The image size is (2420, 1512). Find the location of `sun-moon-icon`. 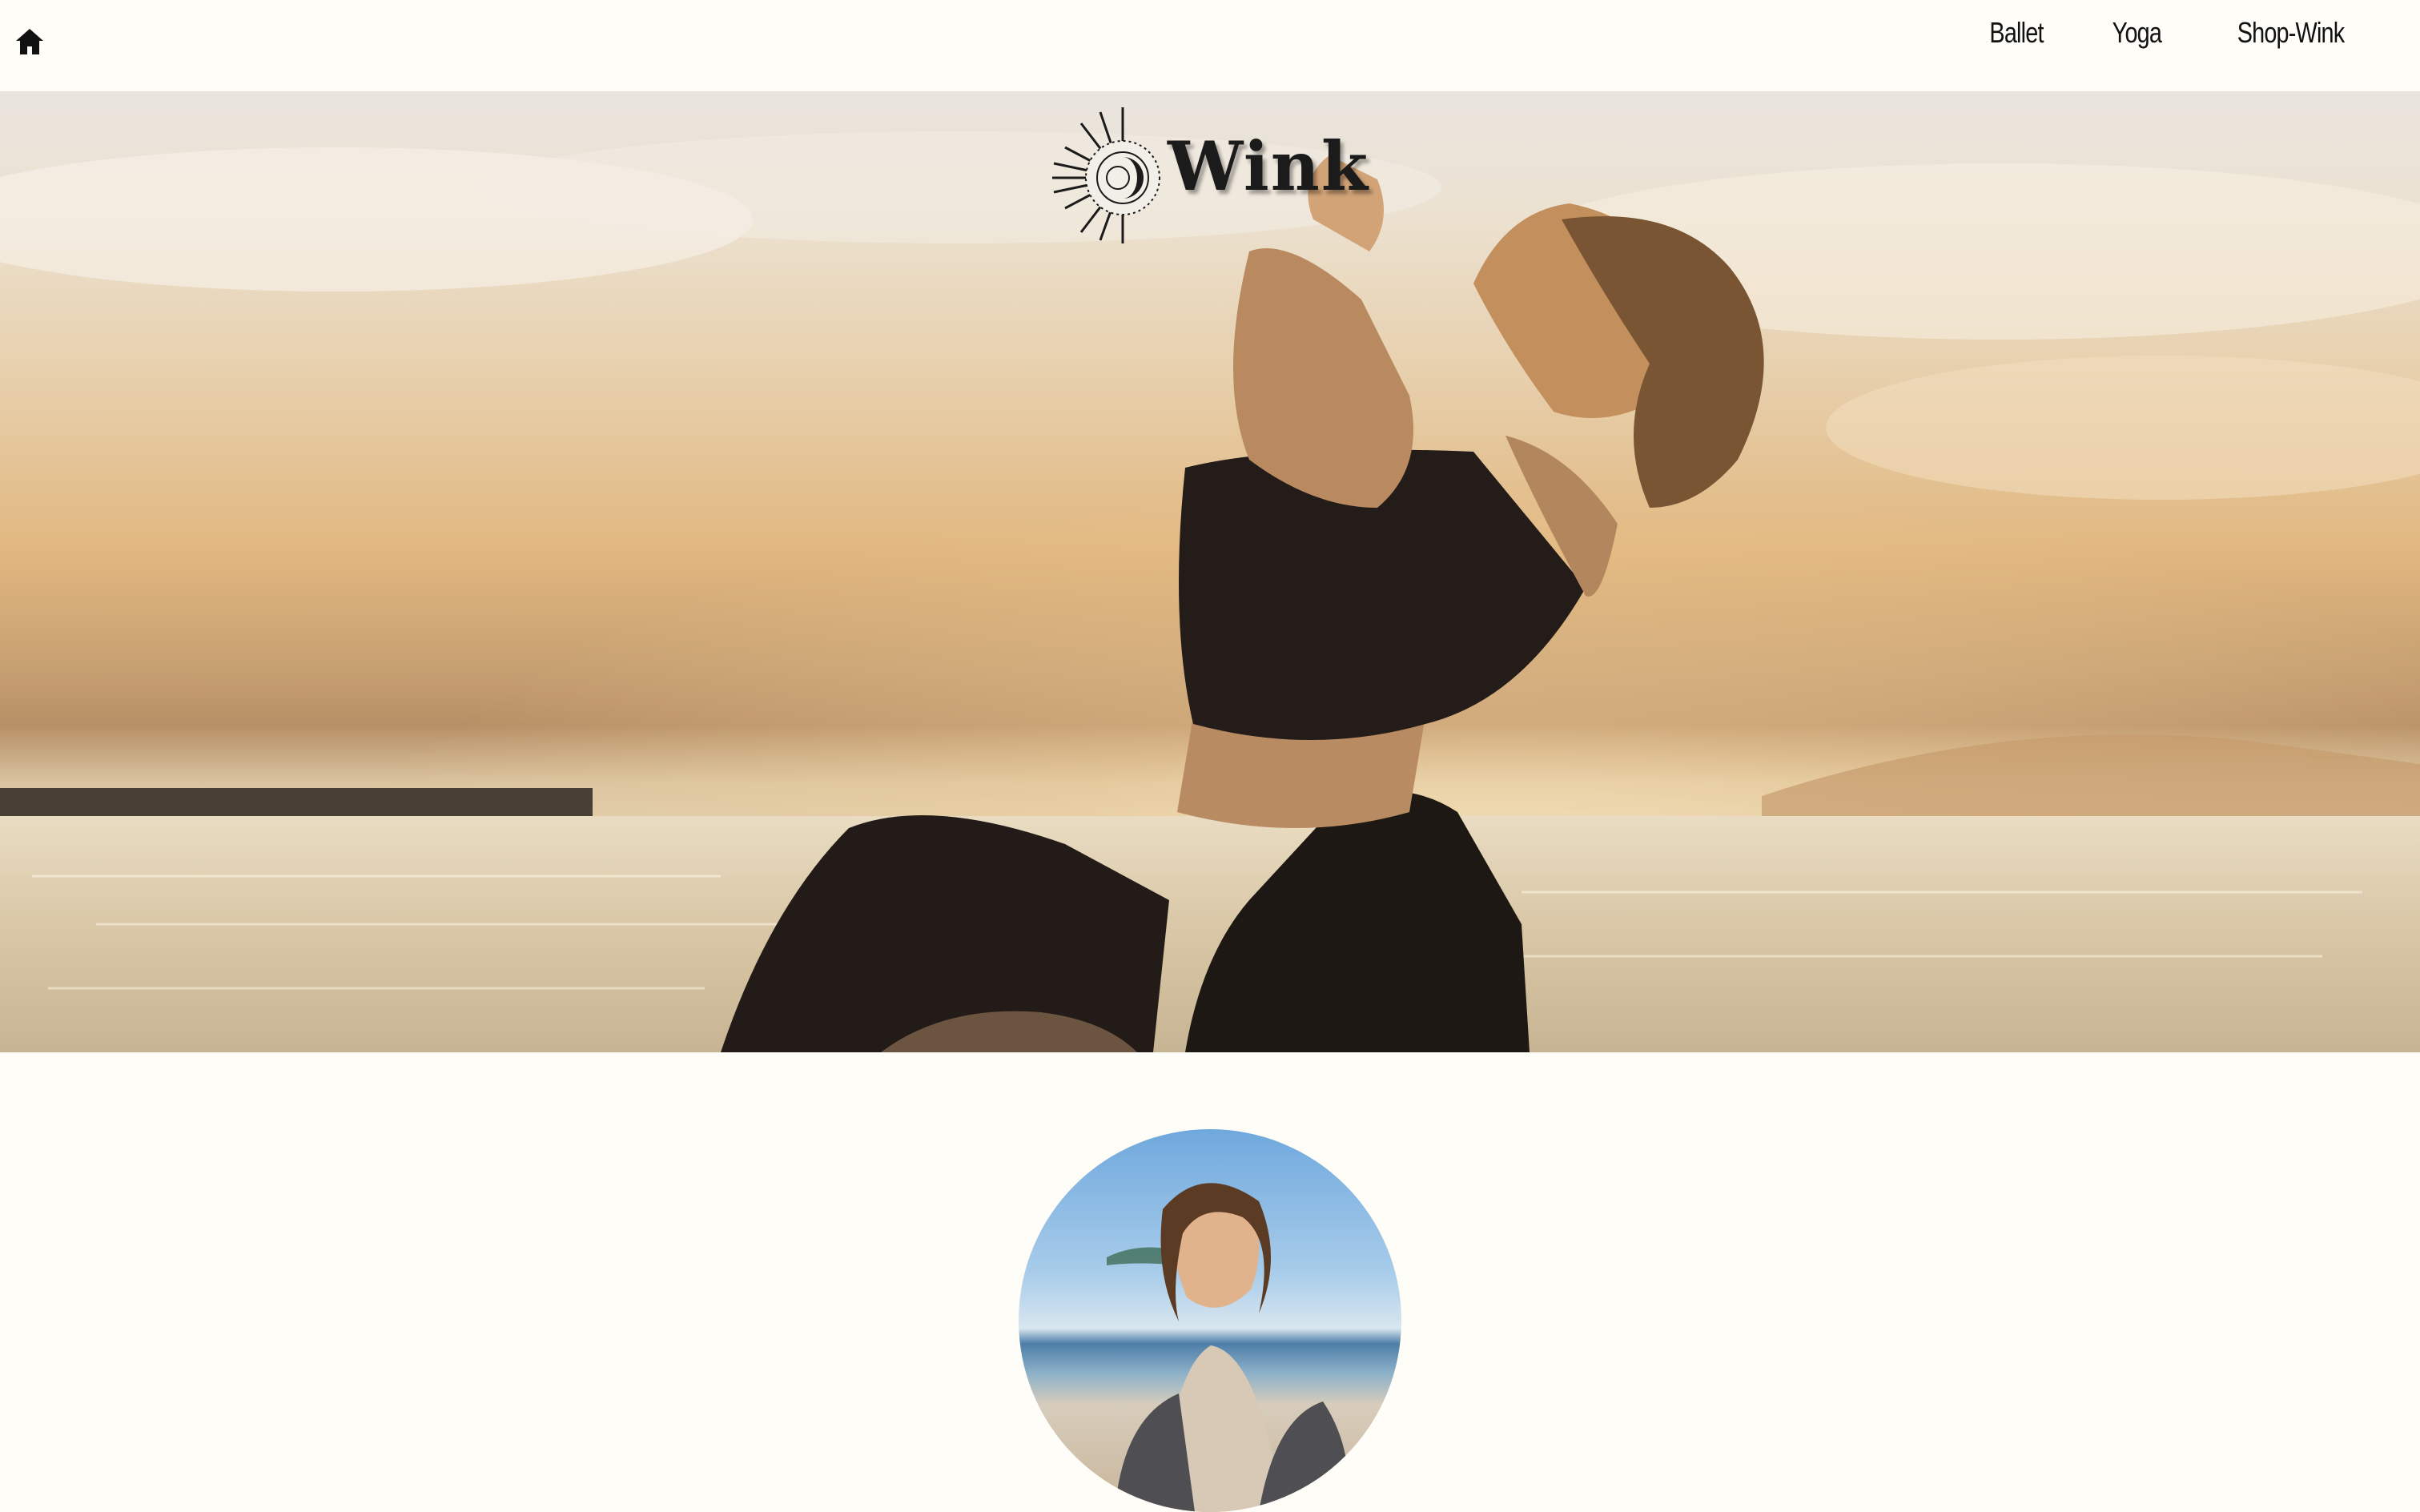

sun-moon-icon is located at coordinates (1106, 175).